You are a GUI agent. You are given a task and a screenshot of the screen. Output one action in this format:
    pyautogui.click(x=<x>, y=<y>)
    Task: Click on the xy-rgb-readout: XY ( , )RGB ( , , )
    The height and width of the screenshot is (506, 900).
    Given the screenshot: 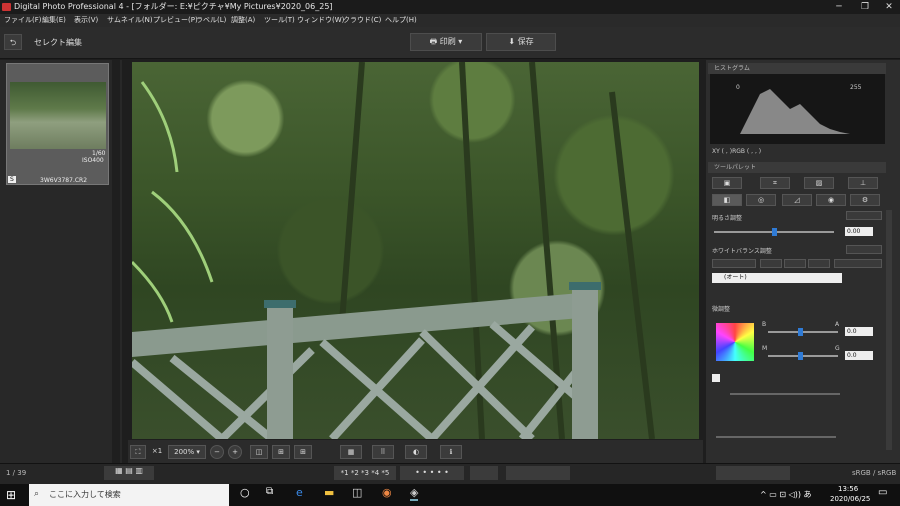 What is the action you would take?
    pyautogui.click(x=737, y=151)
    